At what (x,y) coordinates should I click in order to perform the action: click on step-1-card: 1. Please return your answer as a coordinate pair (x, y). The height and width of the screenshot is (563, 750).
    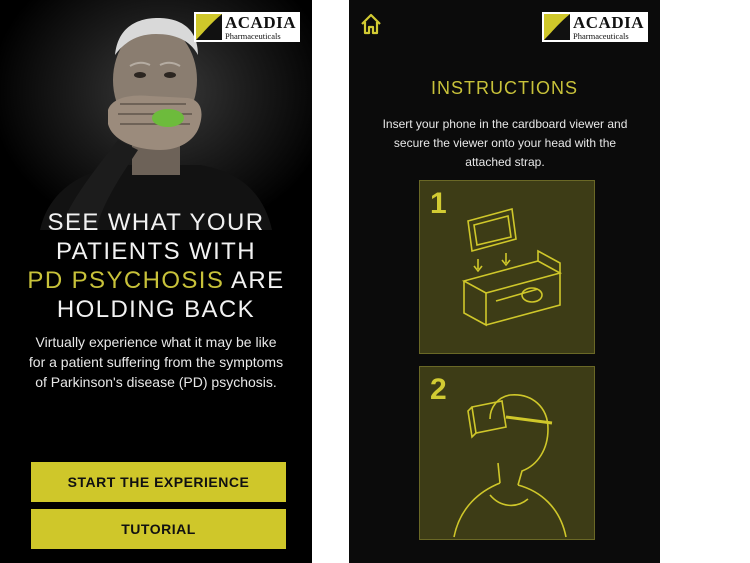
    Looking at the image, I should click on (507, 267).